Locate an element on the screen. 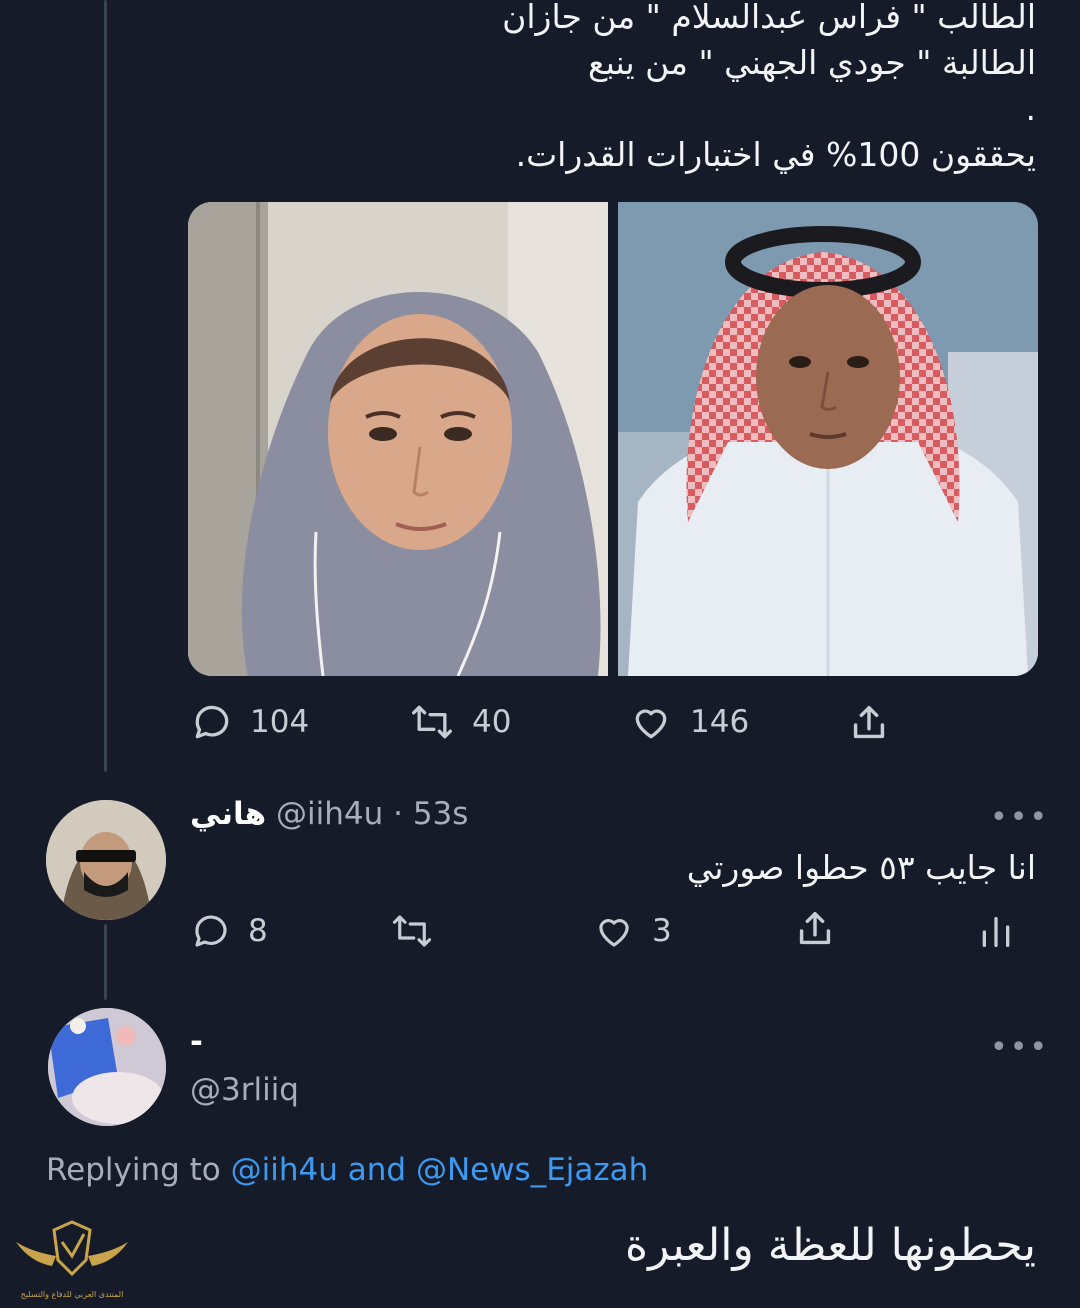 Image resolution: width=1080 pixels, height=1308 pixels. thread-line-top is located at coordinates (105, 386).